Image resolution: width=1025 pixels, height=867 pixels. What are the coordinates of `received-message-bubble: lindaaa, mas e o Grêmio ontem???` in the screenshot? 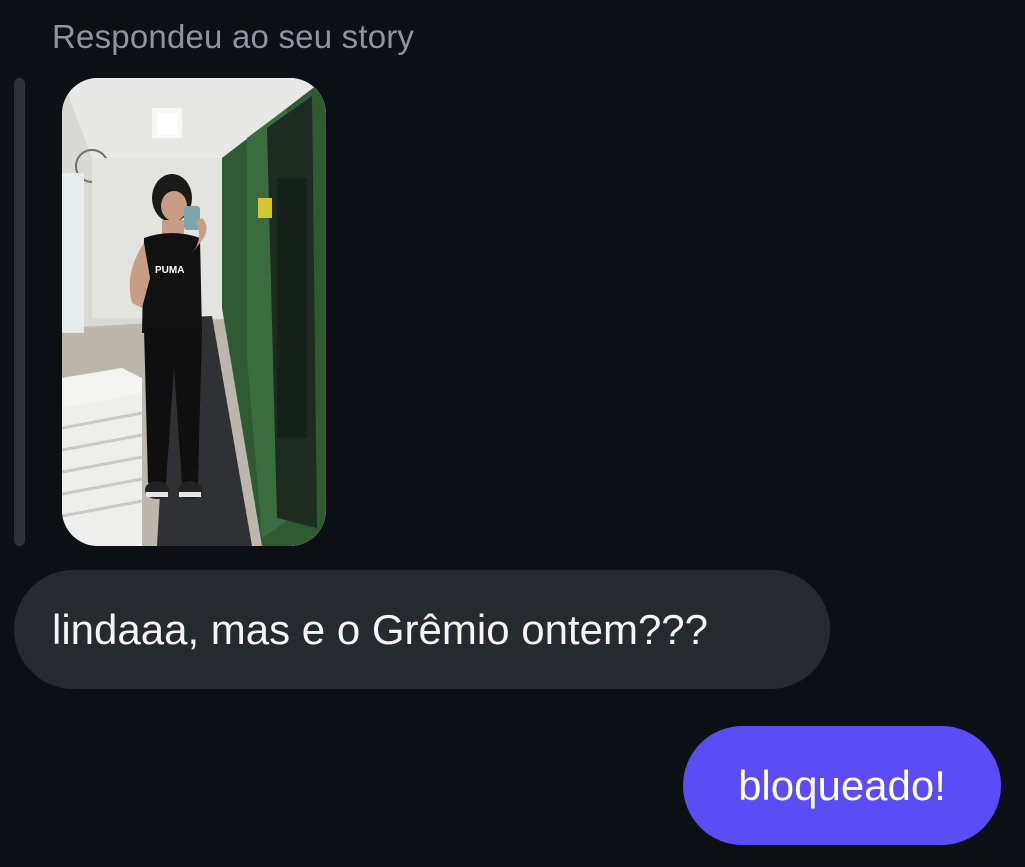 It's located at (422, 629).